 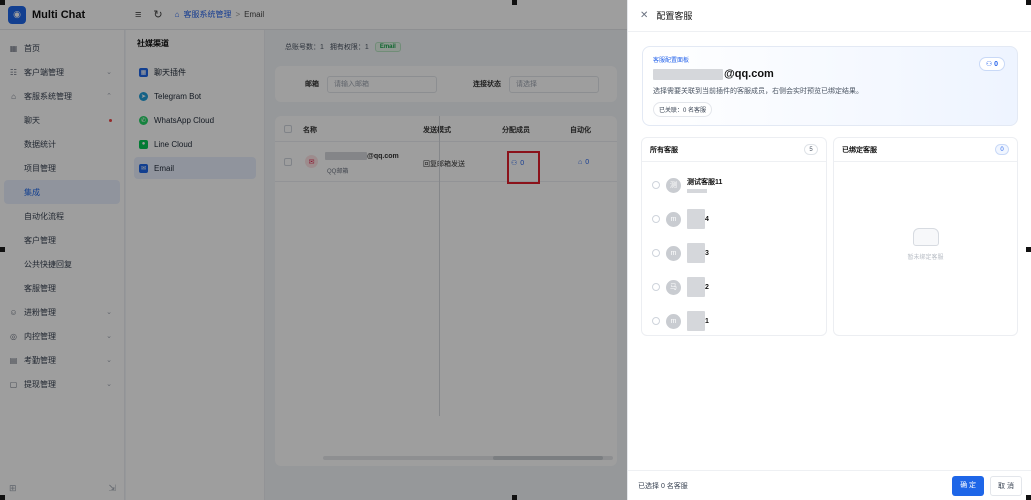 I want to click on close-icon: ✕, so click(x=644, y=15).